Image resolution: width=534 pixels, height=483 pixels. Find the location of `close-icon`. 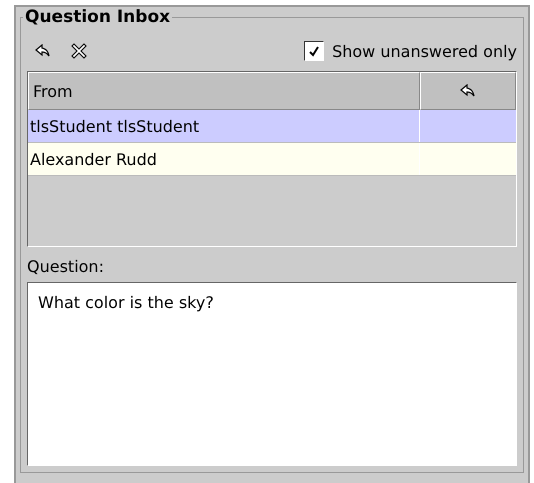

close-icon is located at coordinates (79, 51).